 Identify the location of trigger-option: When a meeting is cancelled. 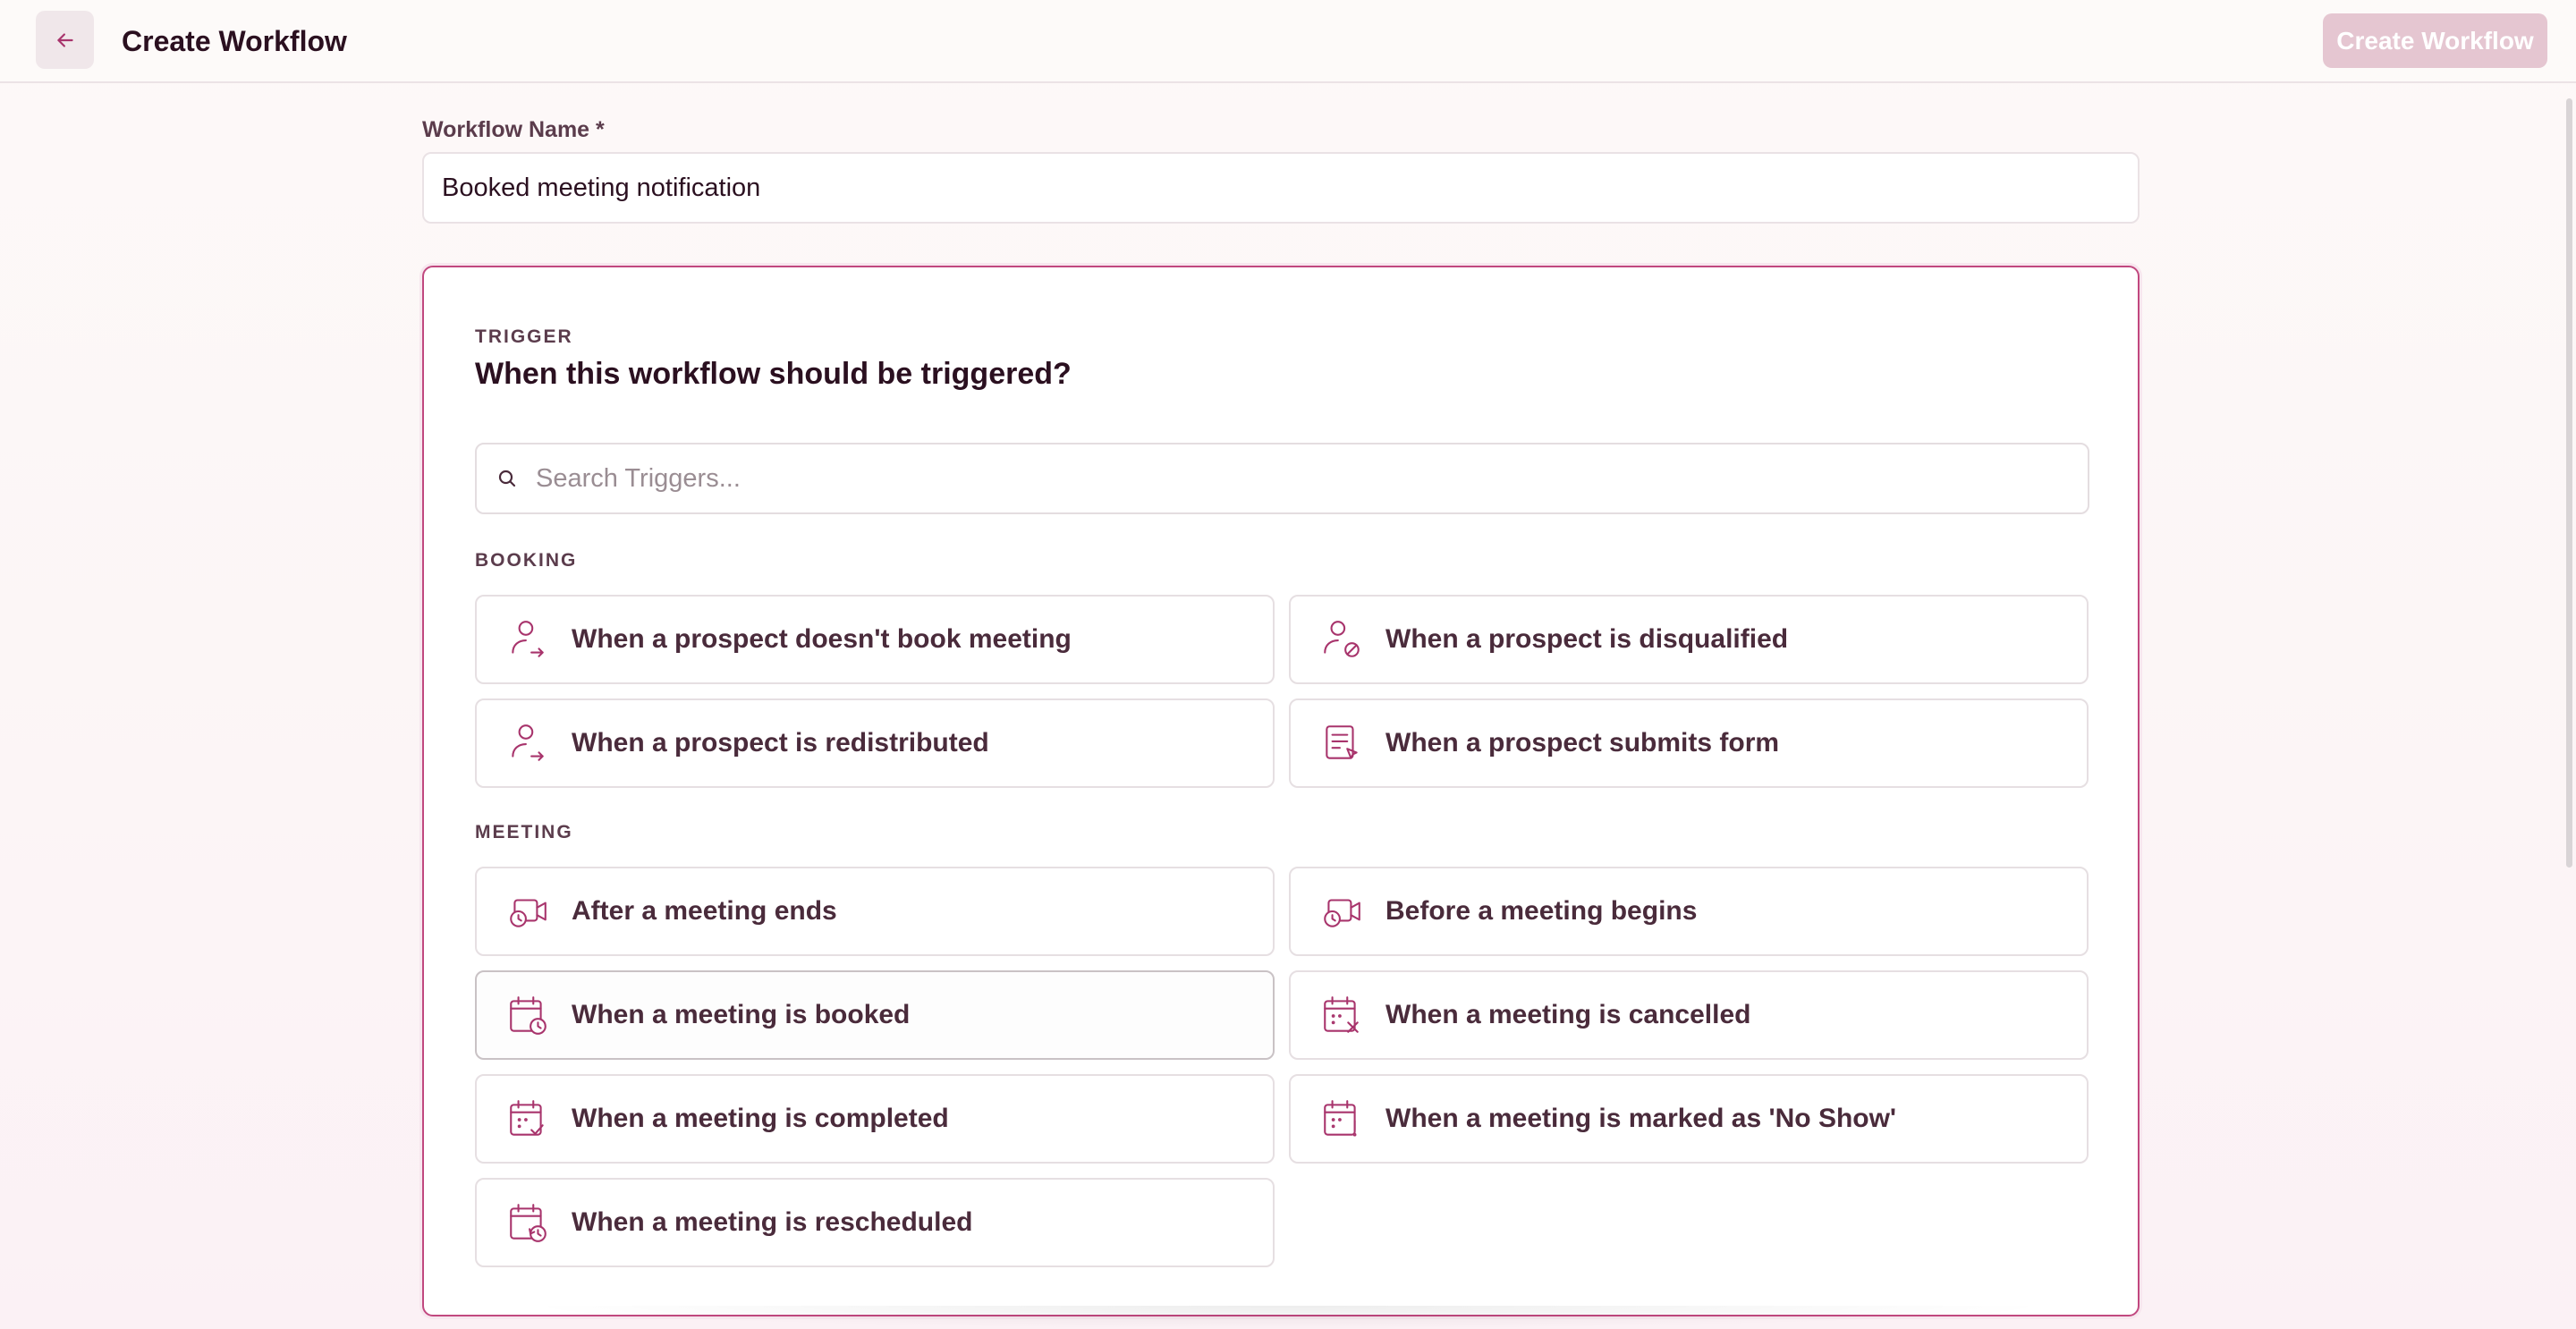
(1689, 1015).